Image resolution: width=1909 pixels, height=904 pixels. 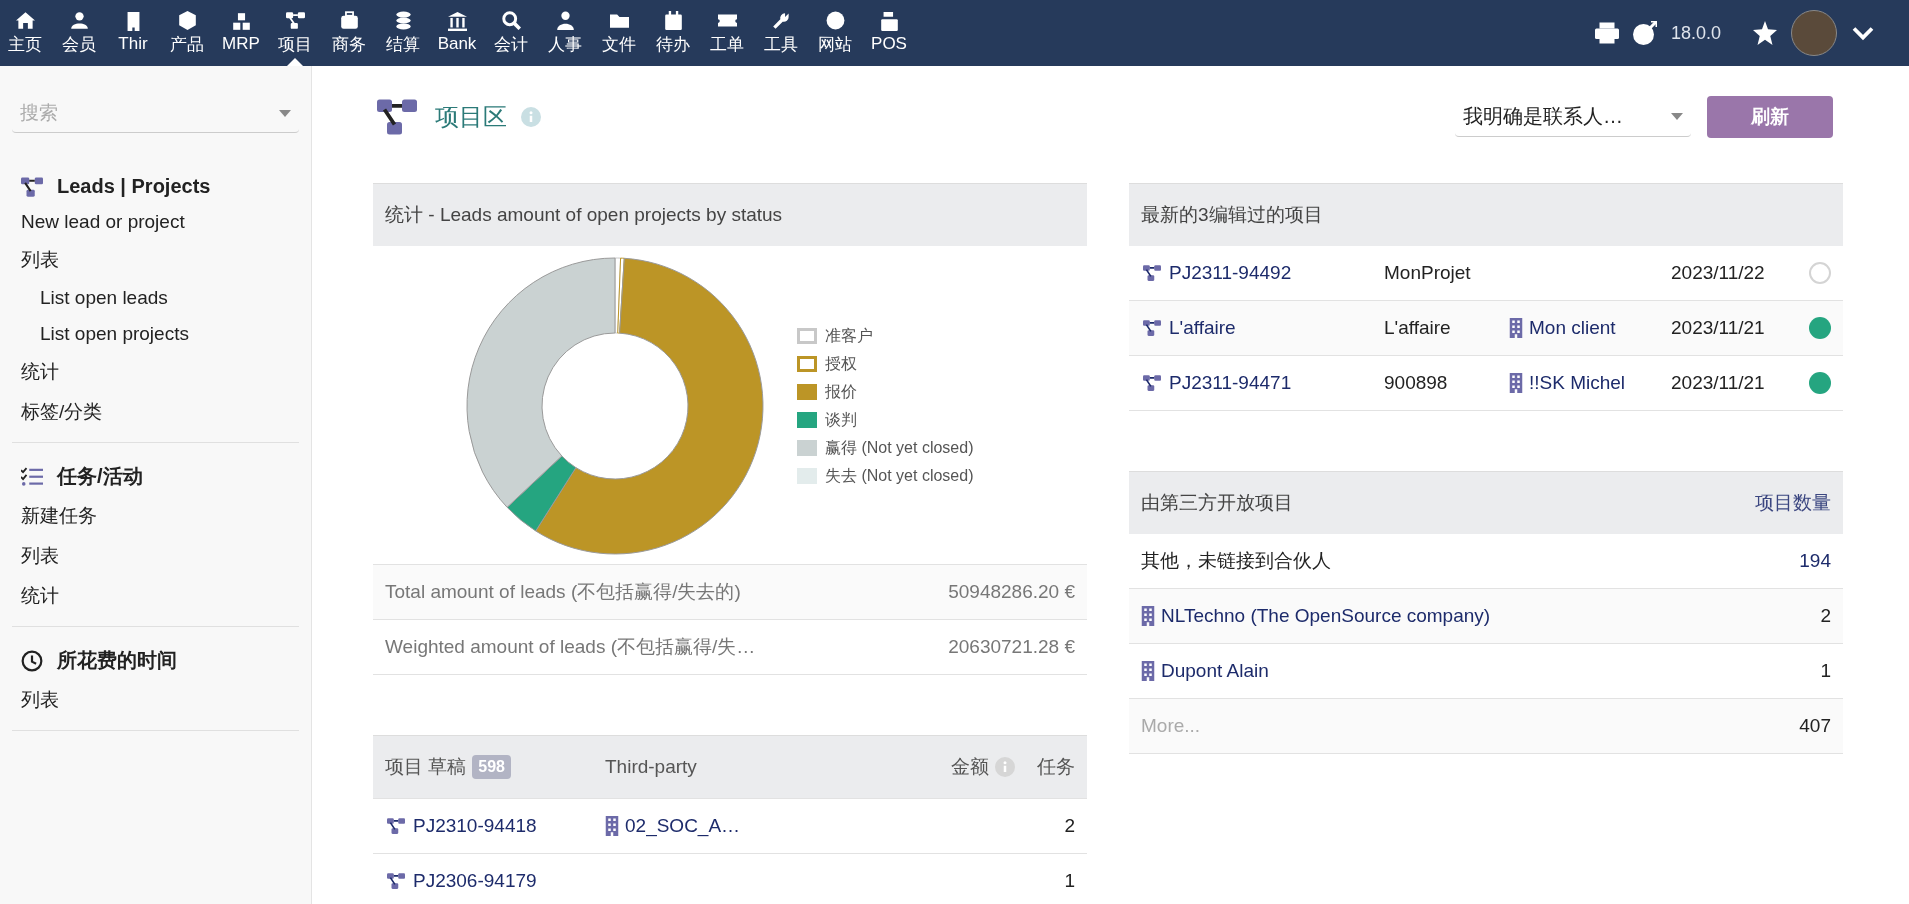 What do you see at coordinates (781, 33) in the screenshot?
I see `nav-tab: 工具` at bounding box center [781, 33].